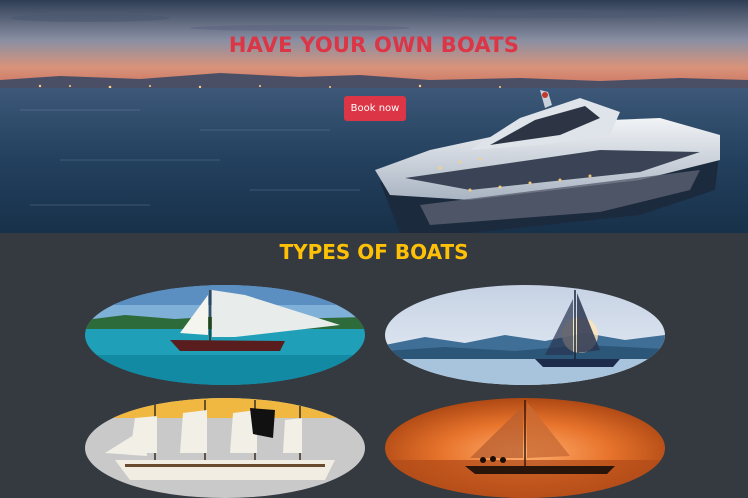  Describe the element at coordinates (375, 108) in the screenshot. I see `book-now-button: Book now` at that location.